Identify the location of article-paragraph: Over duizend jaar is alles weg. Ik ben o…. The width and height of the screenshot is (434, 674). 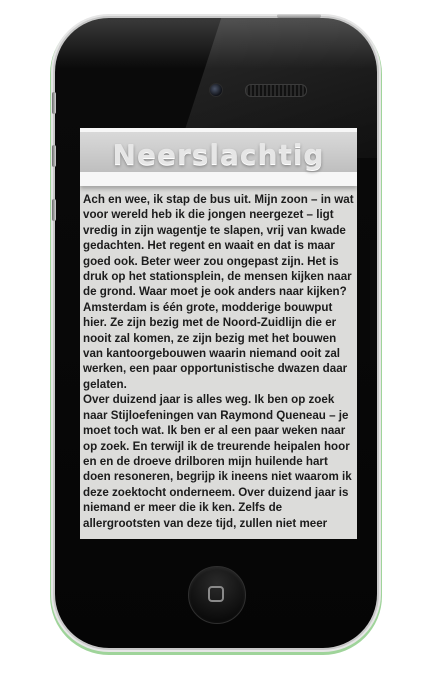
(217, 461).